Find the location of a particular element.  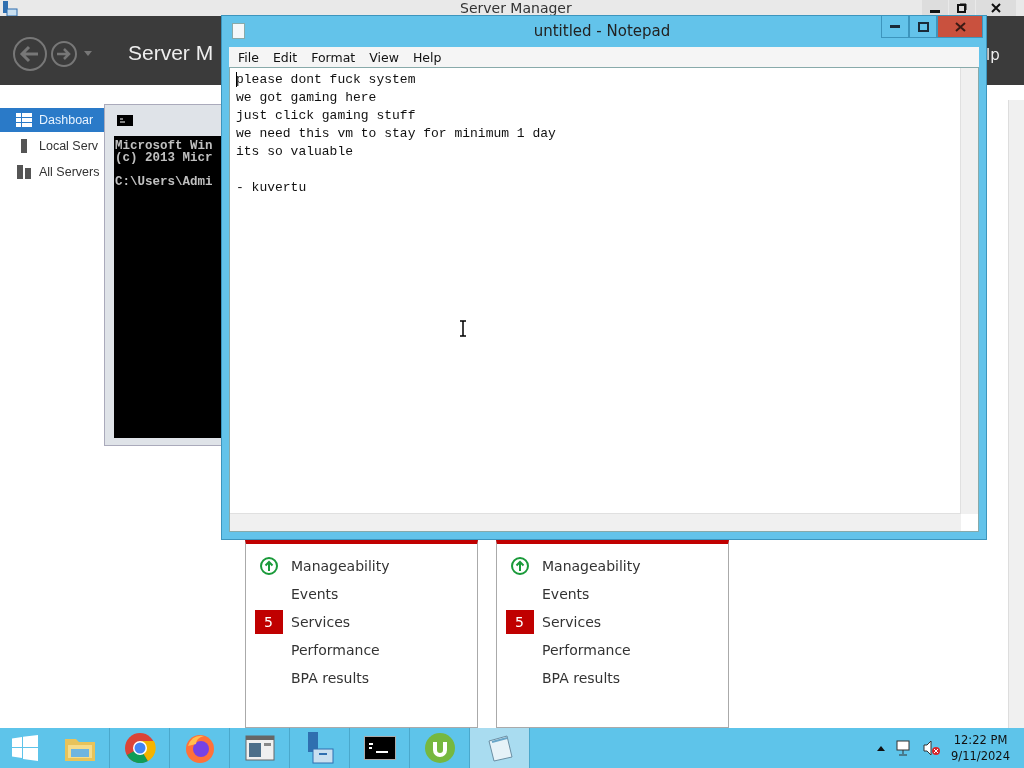

sidebar-item: All Servers is located at coordinates (52, 172).